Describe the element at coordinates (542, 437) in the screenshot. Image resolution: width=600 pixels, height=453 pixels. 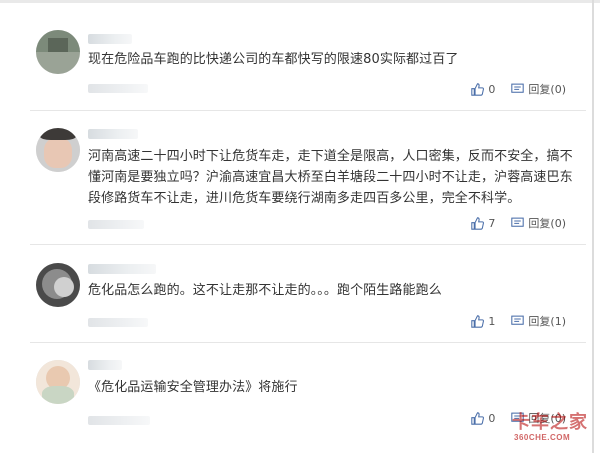
I see `watermark-domain: 360CHE.COM` at that location.